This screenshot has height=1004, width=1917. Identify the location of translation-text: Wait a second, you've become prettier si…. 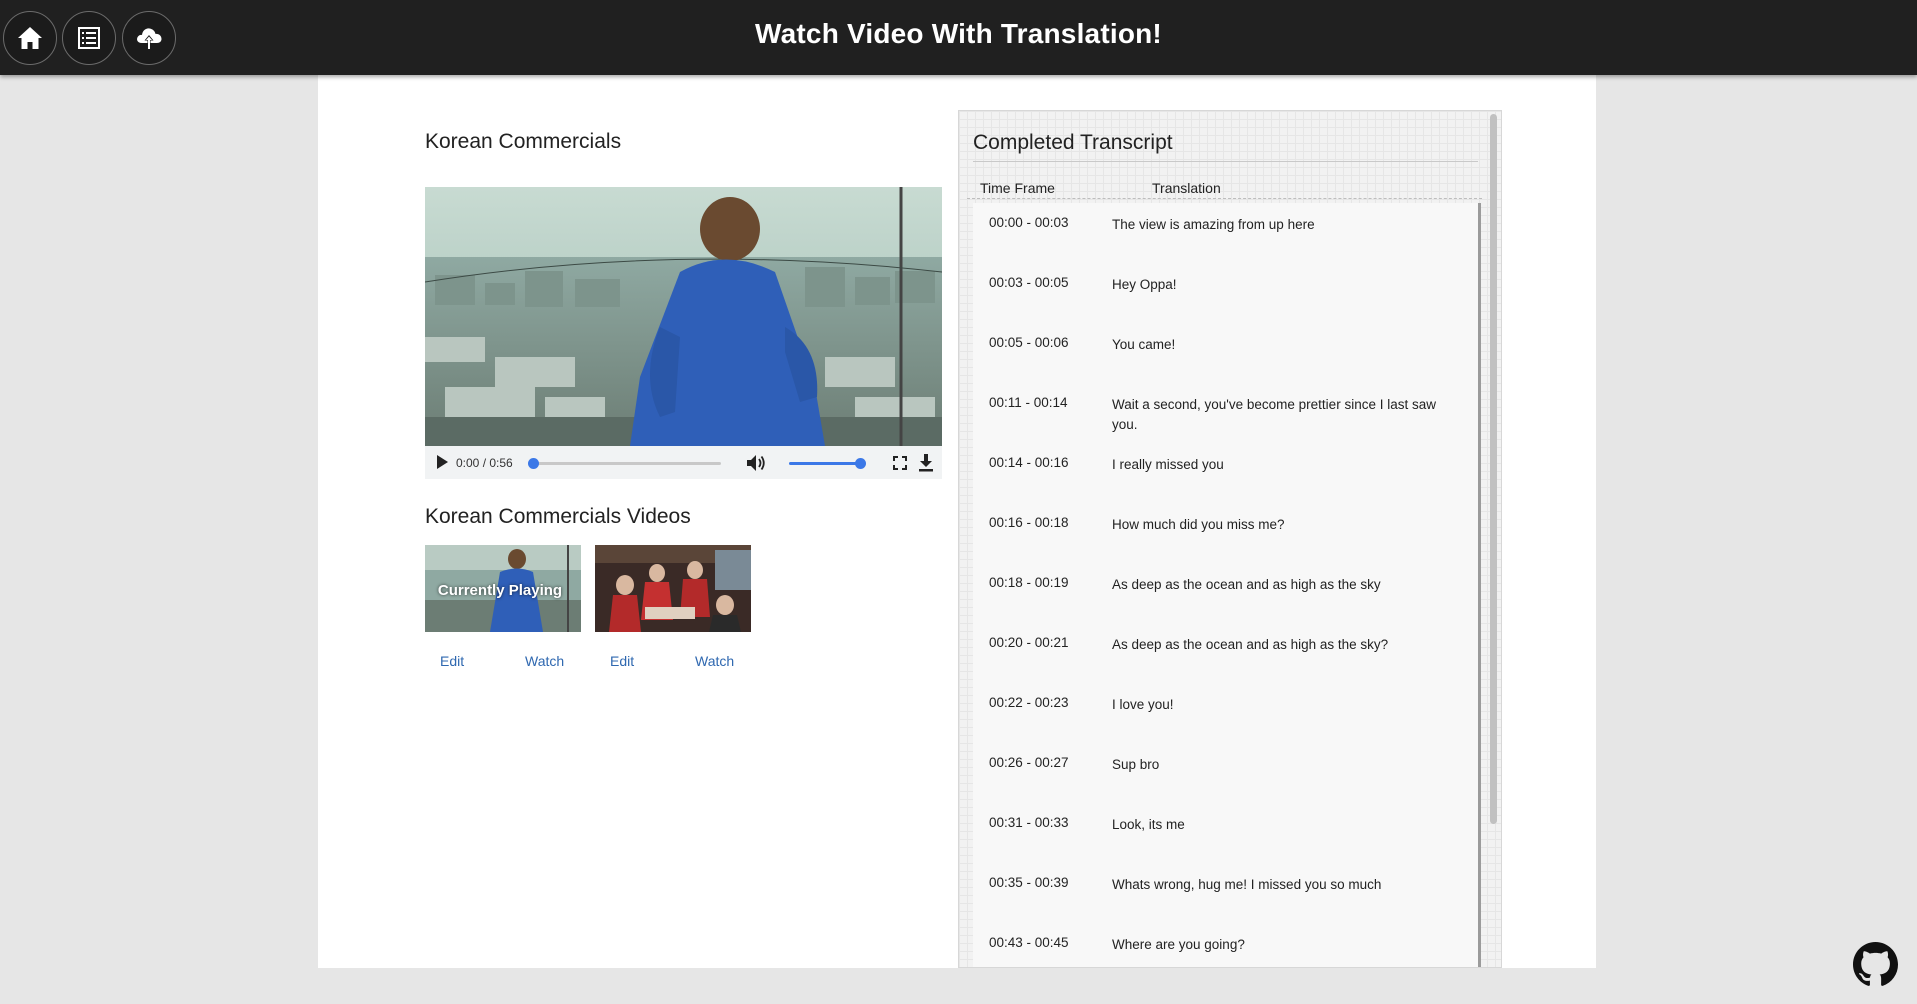
(1274, 414).